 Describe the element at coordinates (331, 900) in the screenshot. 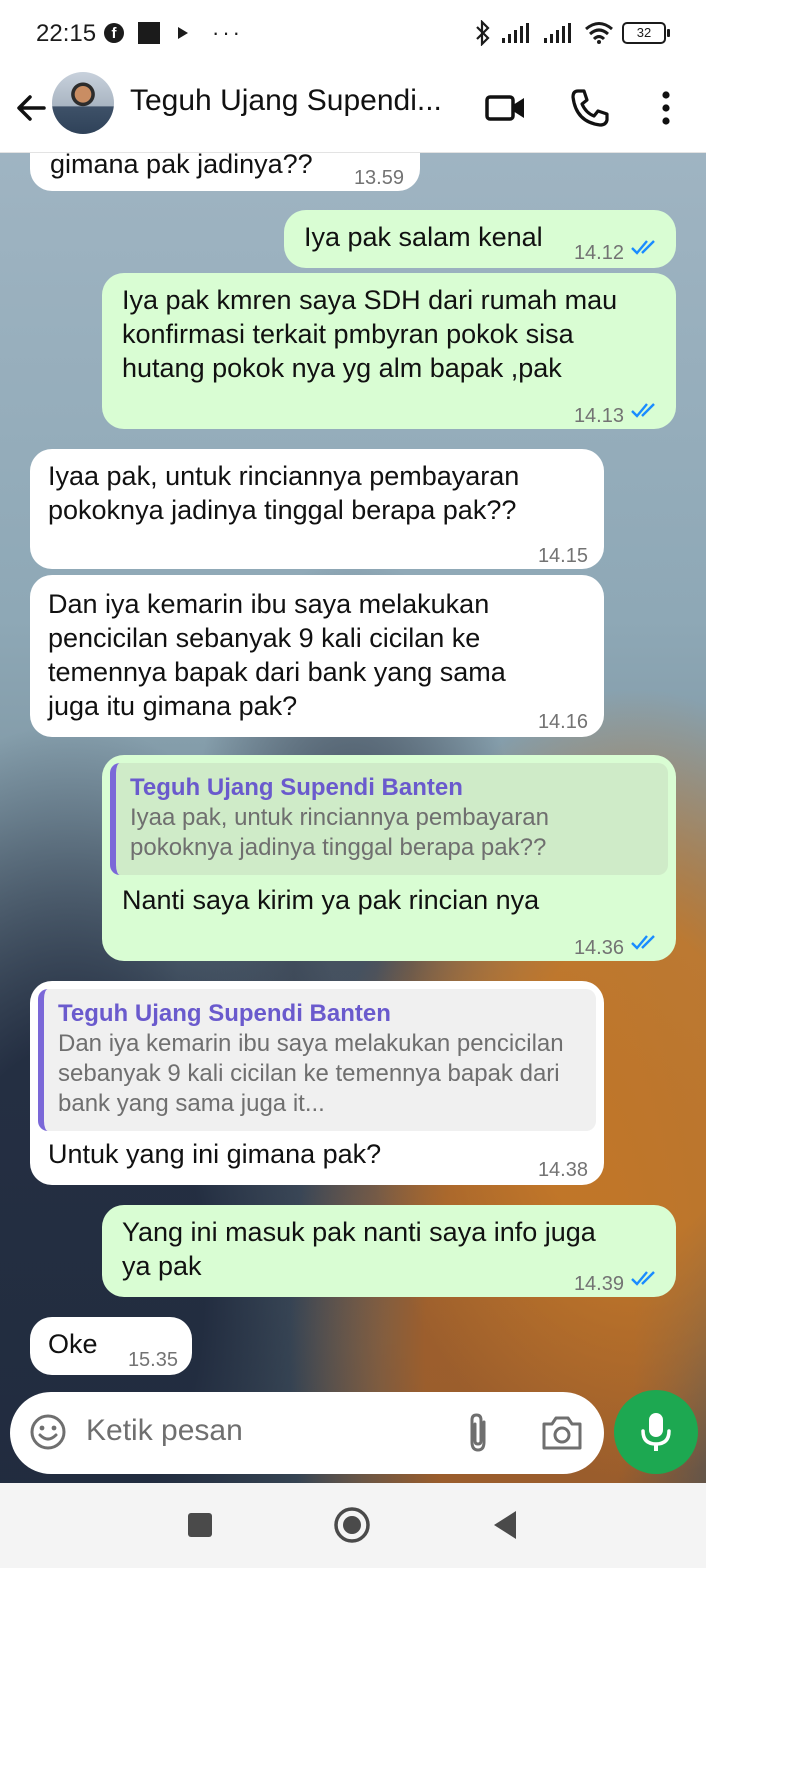

I see `message-text: Nanti saya kirim ya pak rincian nya` at that location.